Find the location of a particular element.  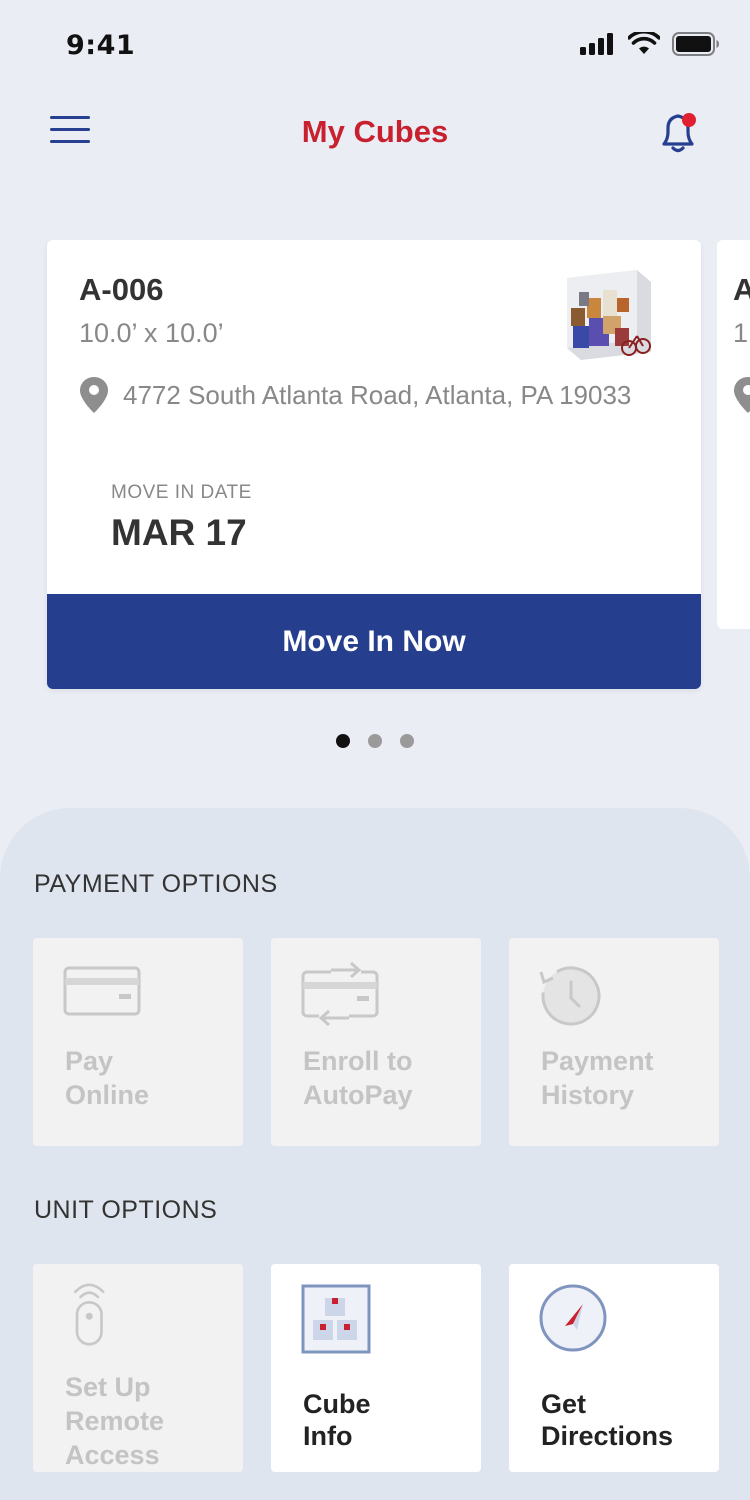

status-icons is located at coordinates (650, 44).